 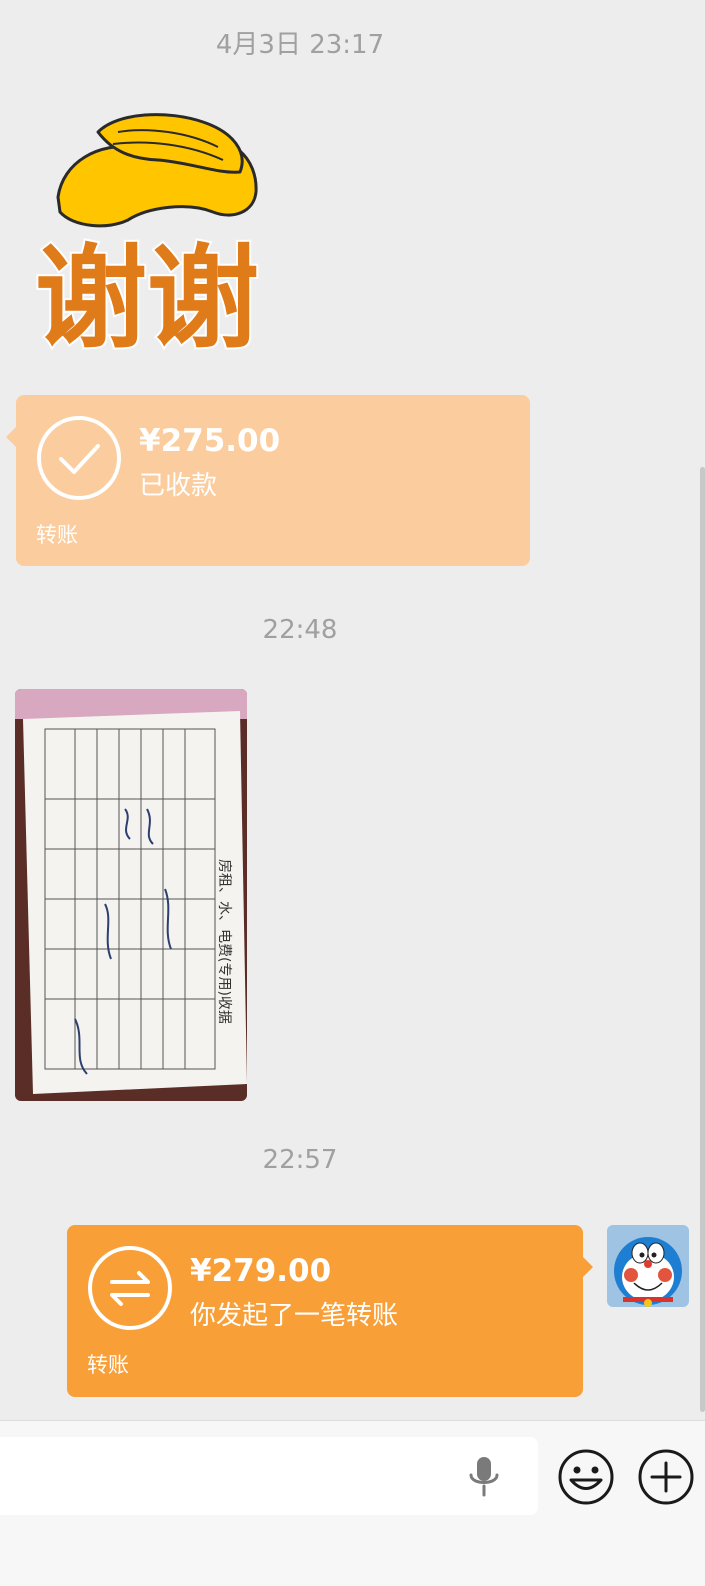 What do you see at coordinates (210, 441) in the screenshot?
I see `transfer-amount: ¥275.00` at bounding box center [210, 441].